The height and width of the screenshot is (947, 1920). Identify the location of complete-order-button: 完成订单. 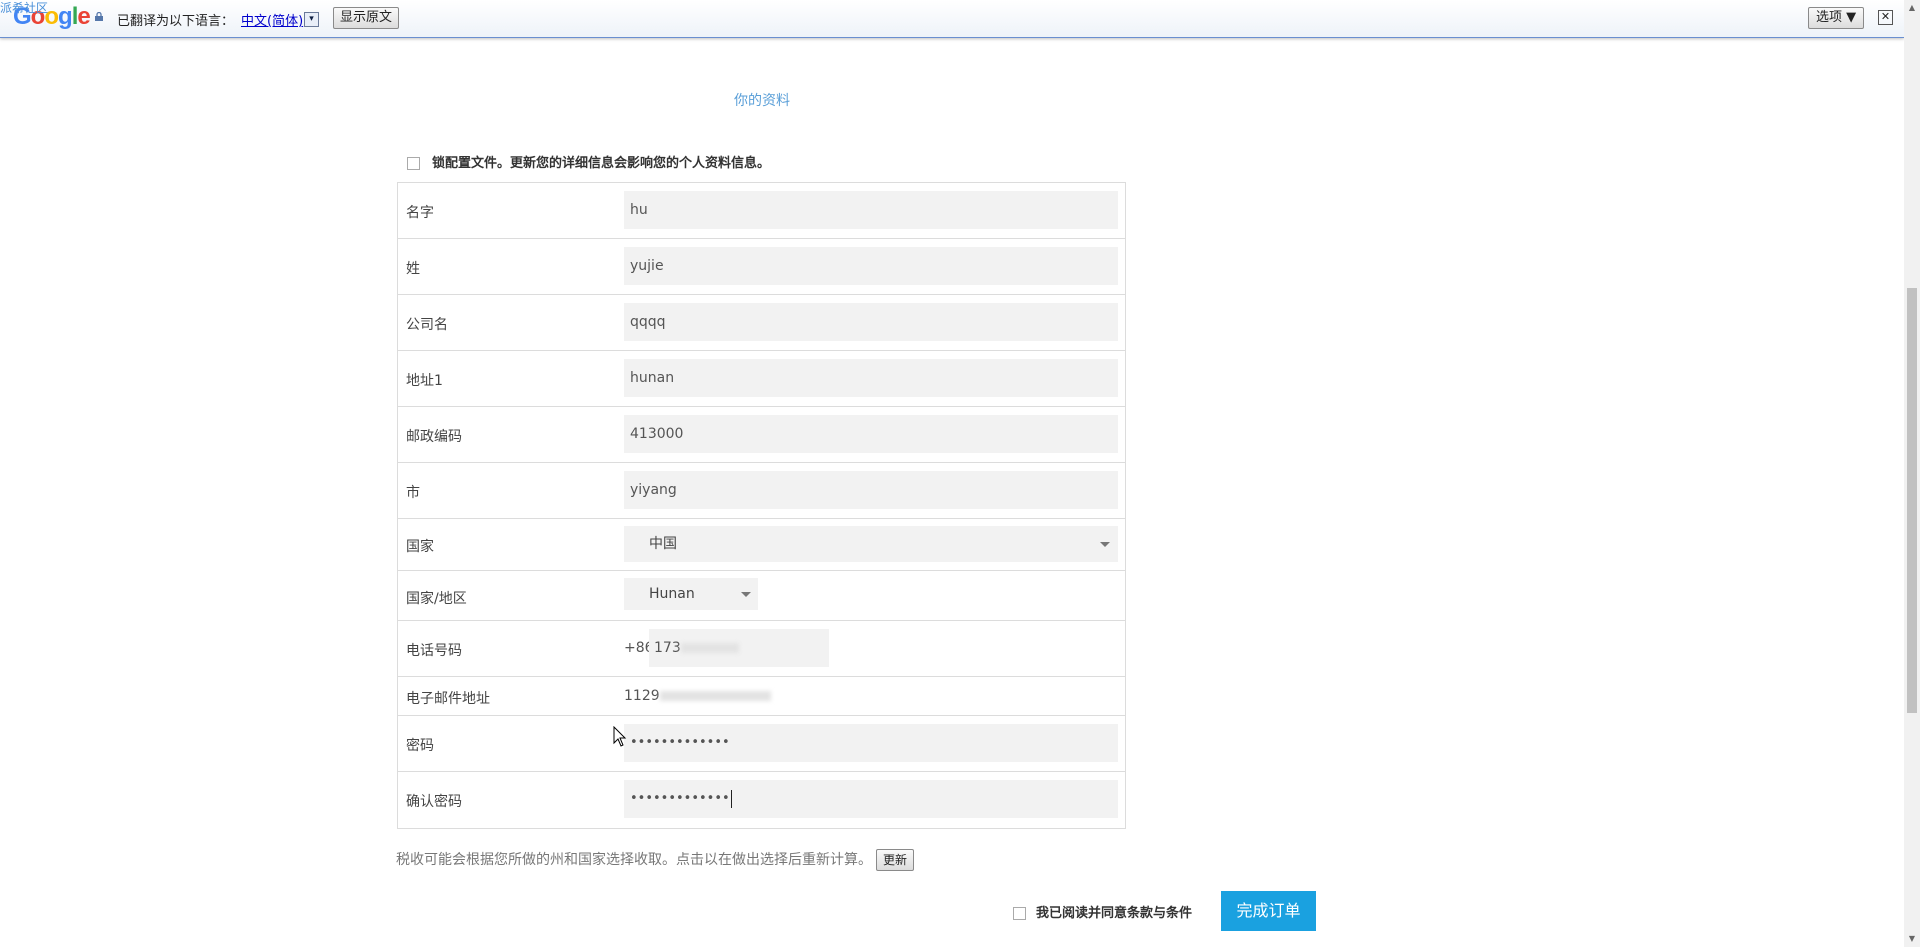
(1268, 911).